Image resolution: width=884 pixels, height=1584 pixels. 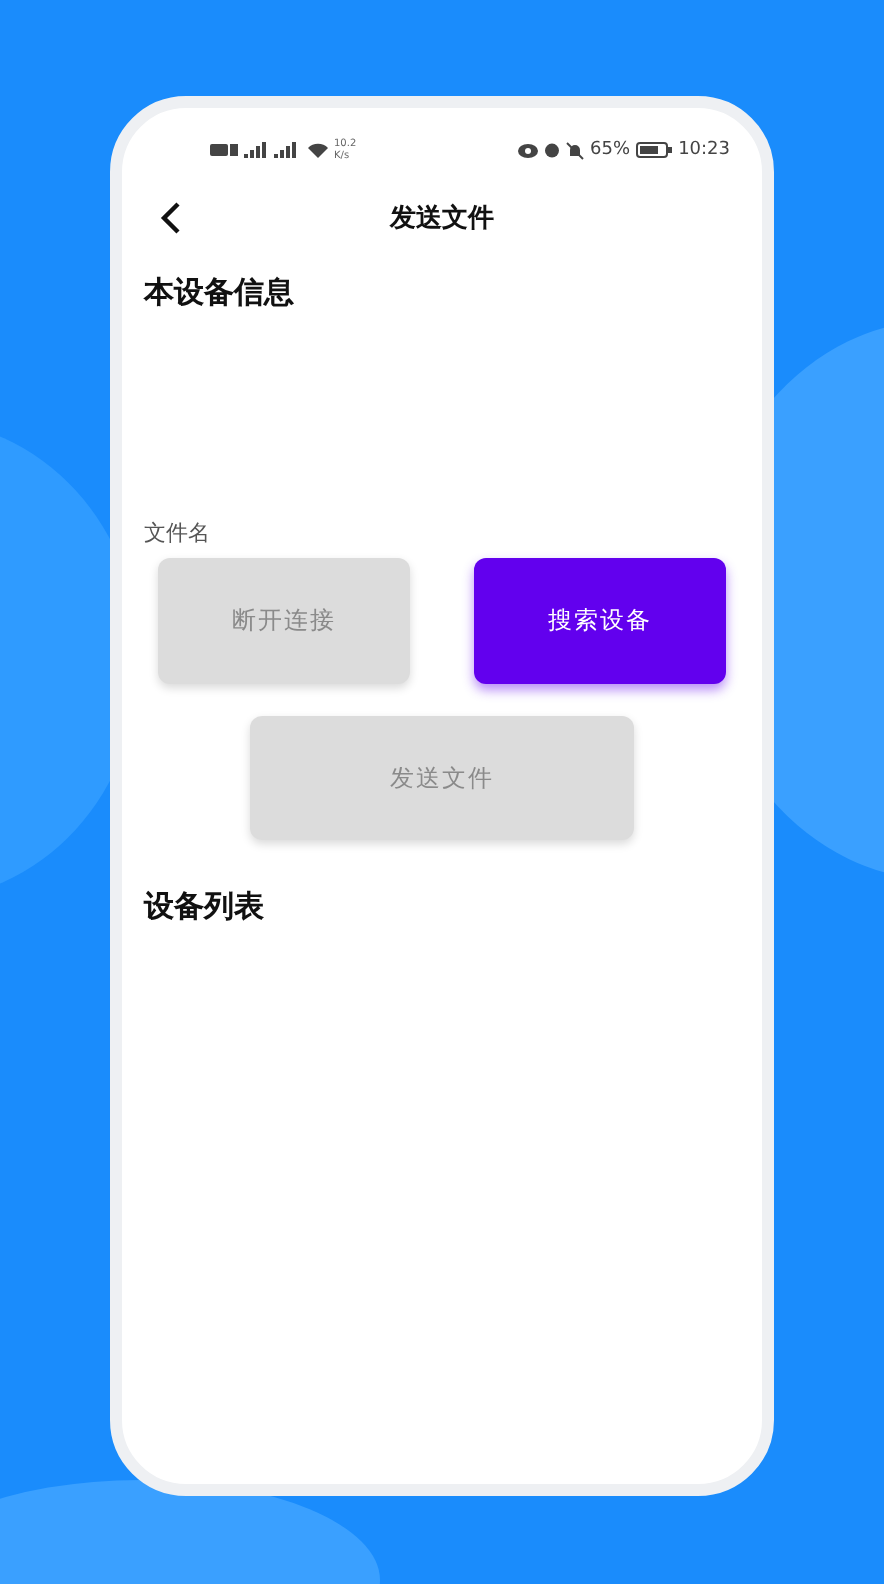 I want to click on battery-percent: 65%, so click(x=610, y=150).